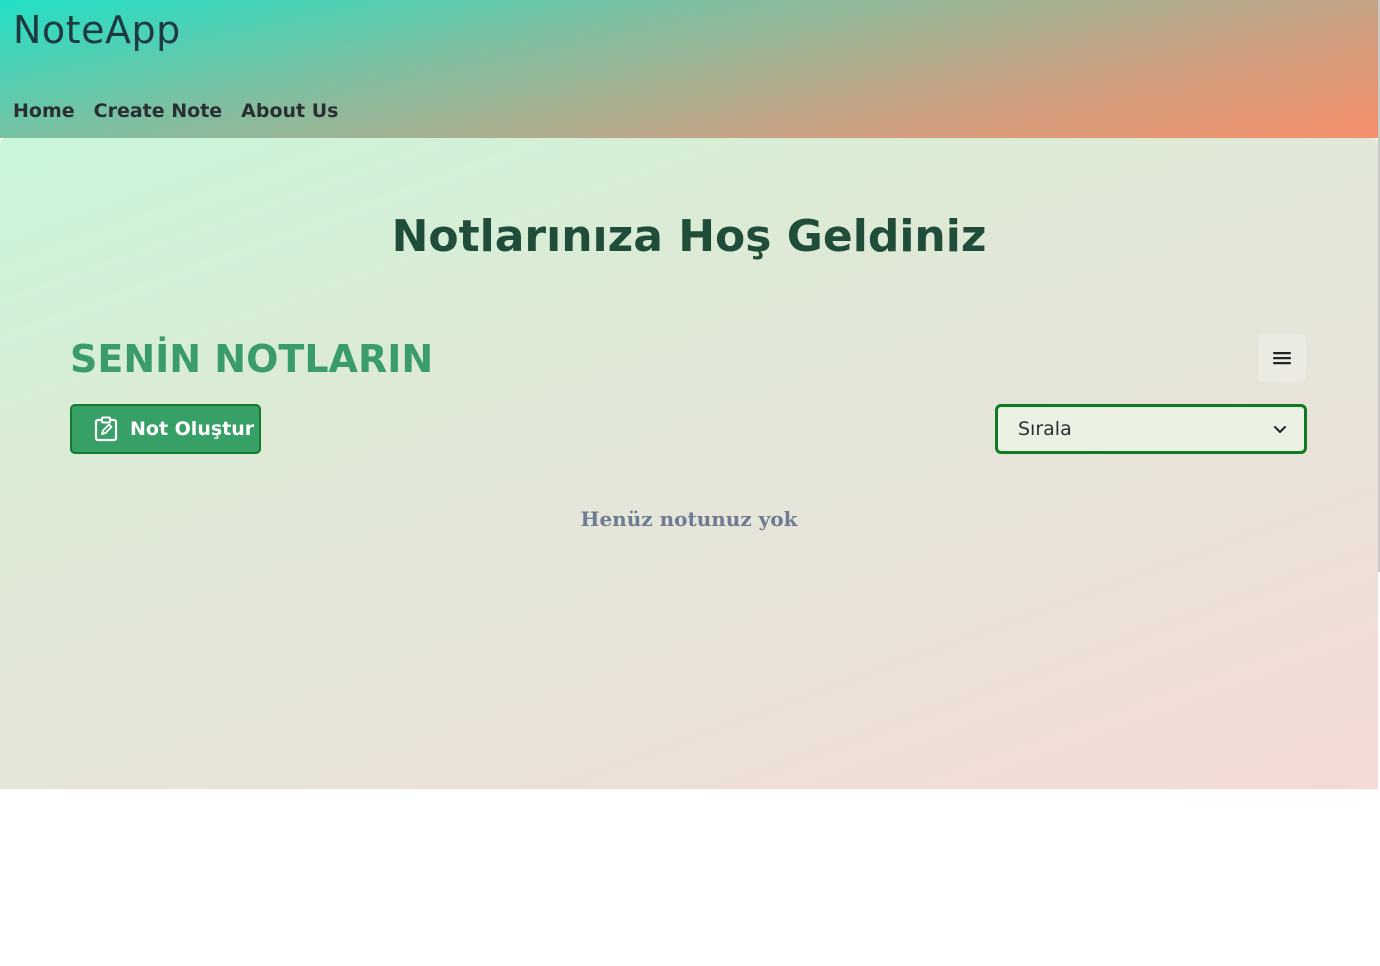 The height and width of the screenshot is (966, 1380). Describe the element at coordinates (44, 111) in the screenshot. I see `nav-home: Home` at that location.